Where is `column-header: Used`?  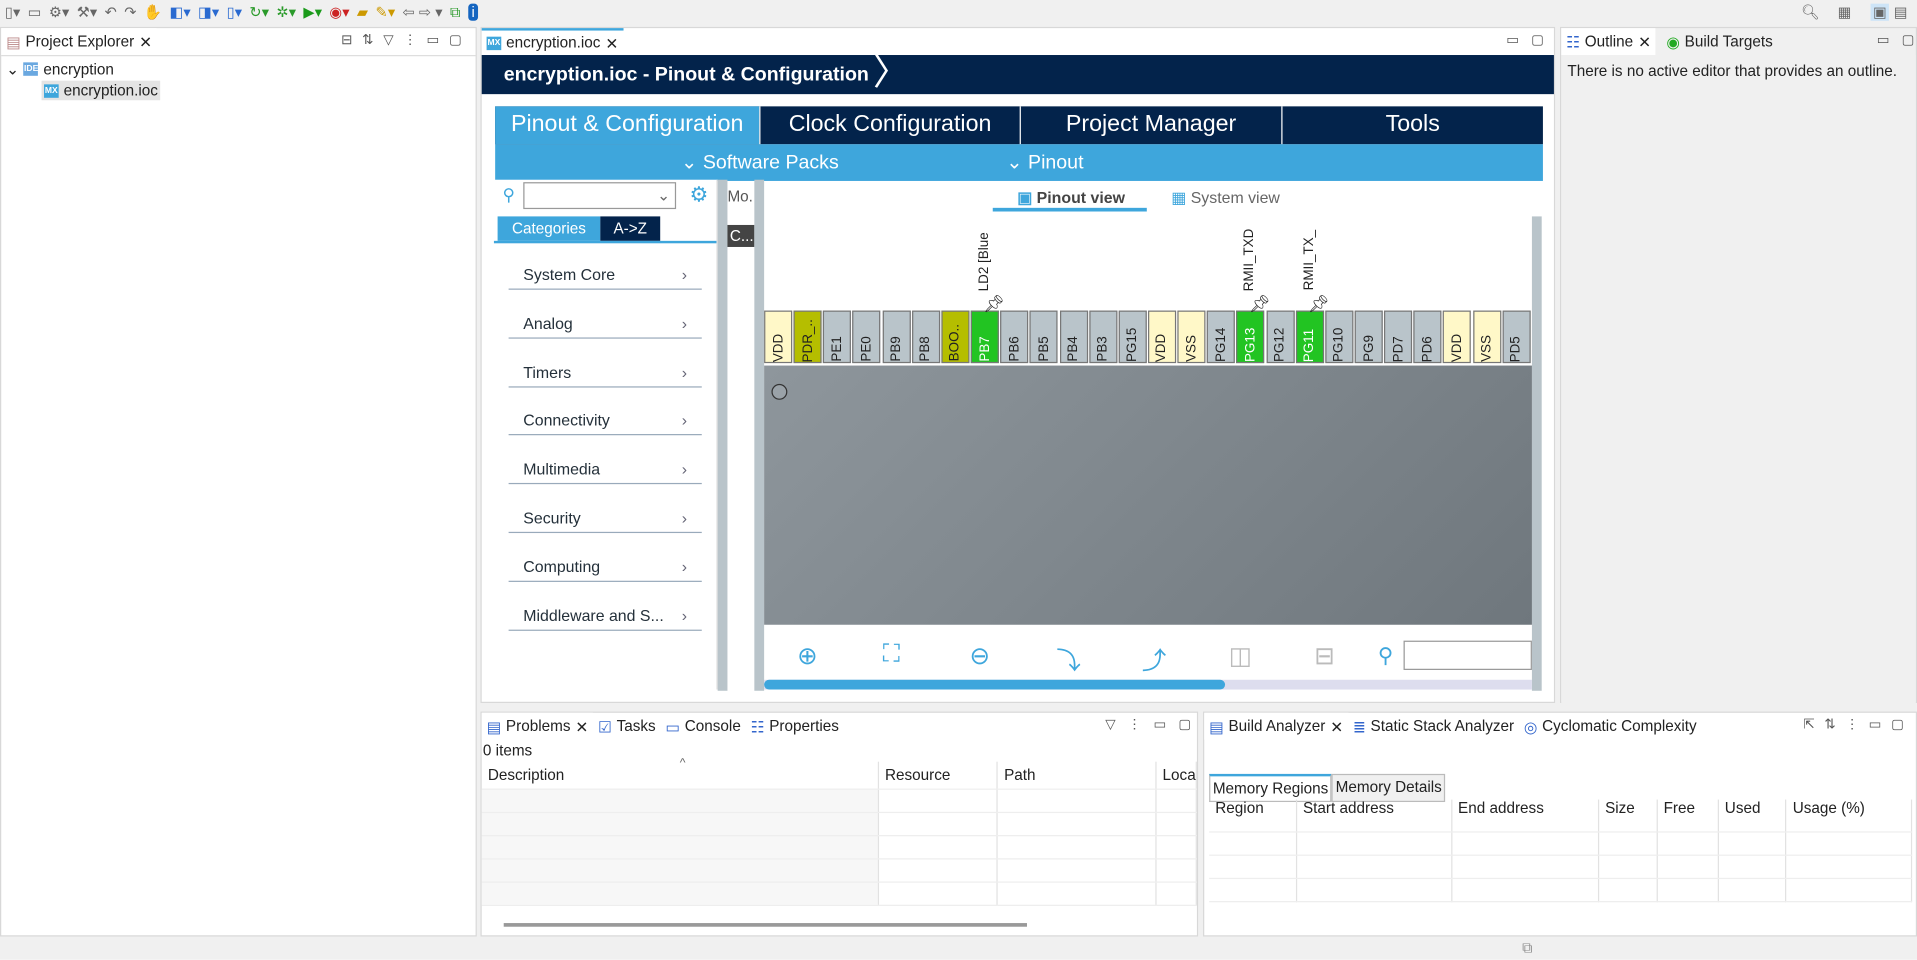
column-header: Used is located at coordinates (1752, 815).